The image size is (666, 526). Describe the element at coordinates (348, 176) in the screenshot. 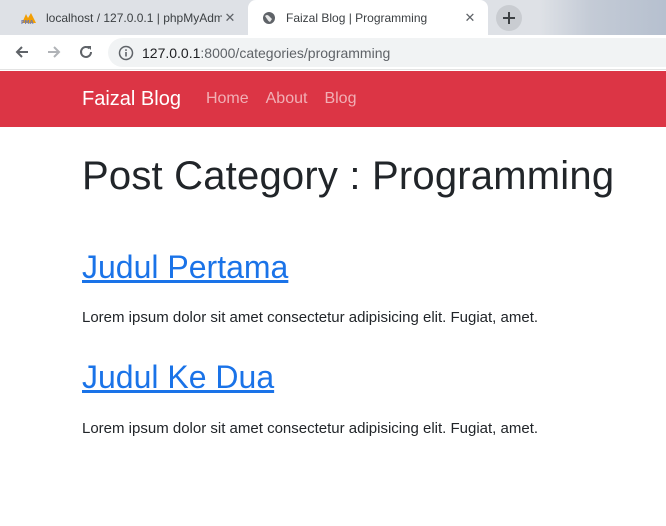

I see `page-title: Post Category : Programming` at that location.